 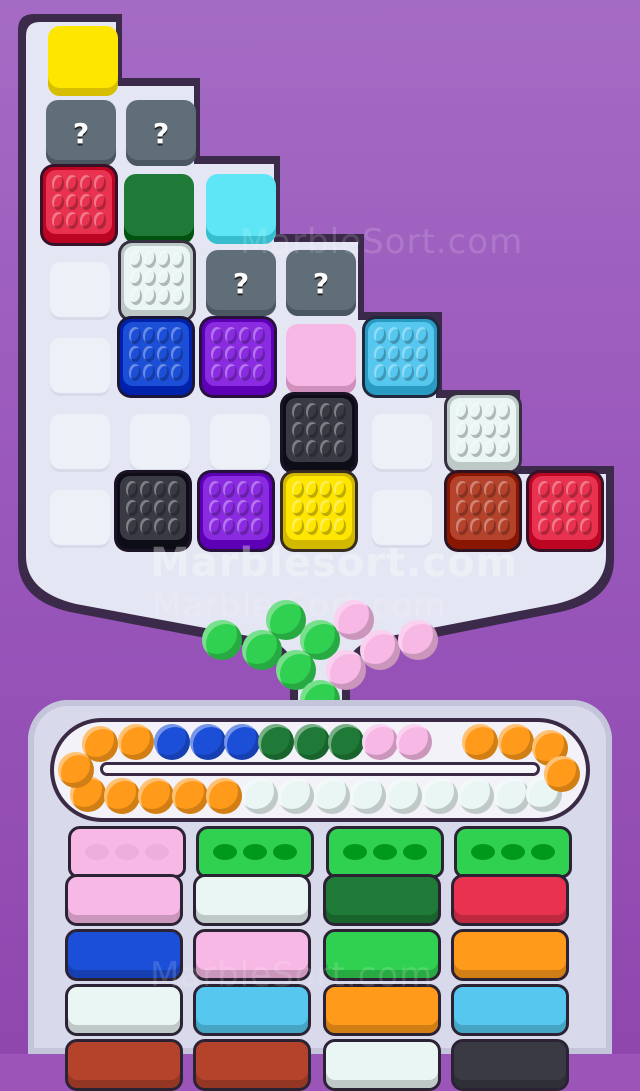 I want to click on green_dark-sort-slab, so click(x=382, y=900).